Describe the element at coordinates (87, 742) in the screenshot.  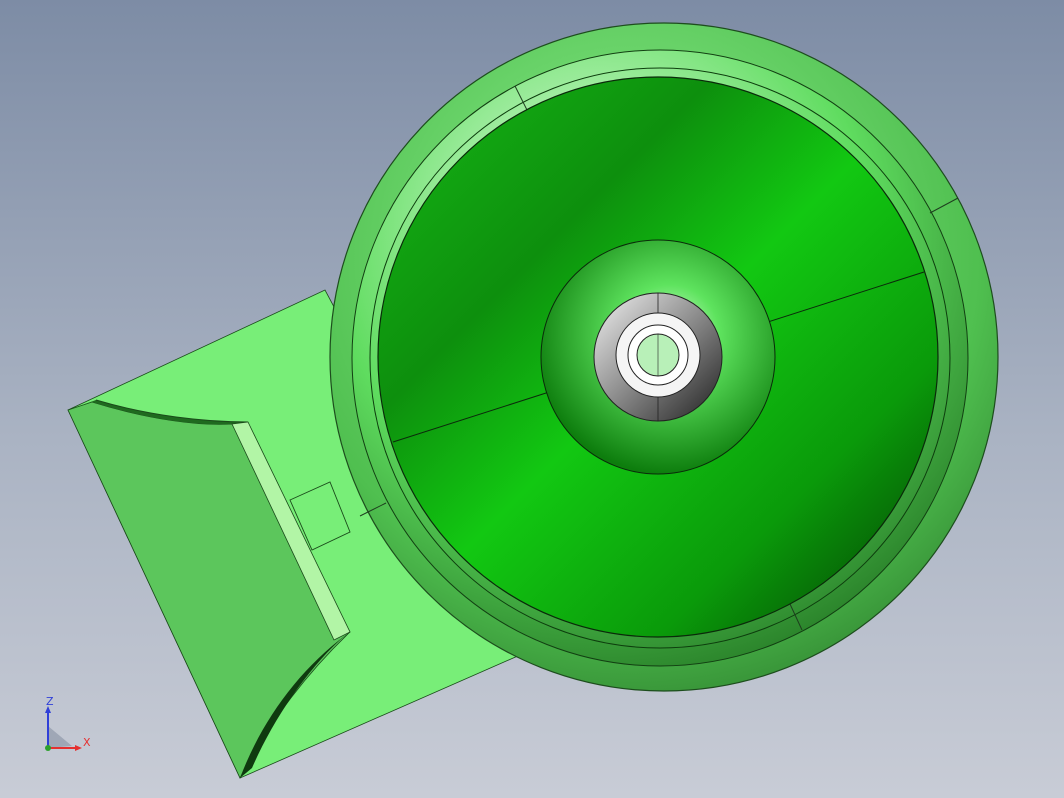
I see `x-axis-label: X` at that location.